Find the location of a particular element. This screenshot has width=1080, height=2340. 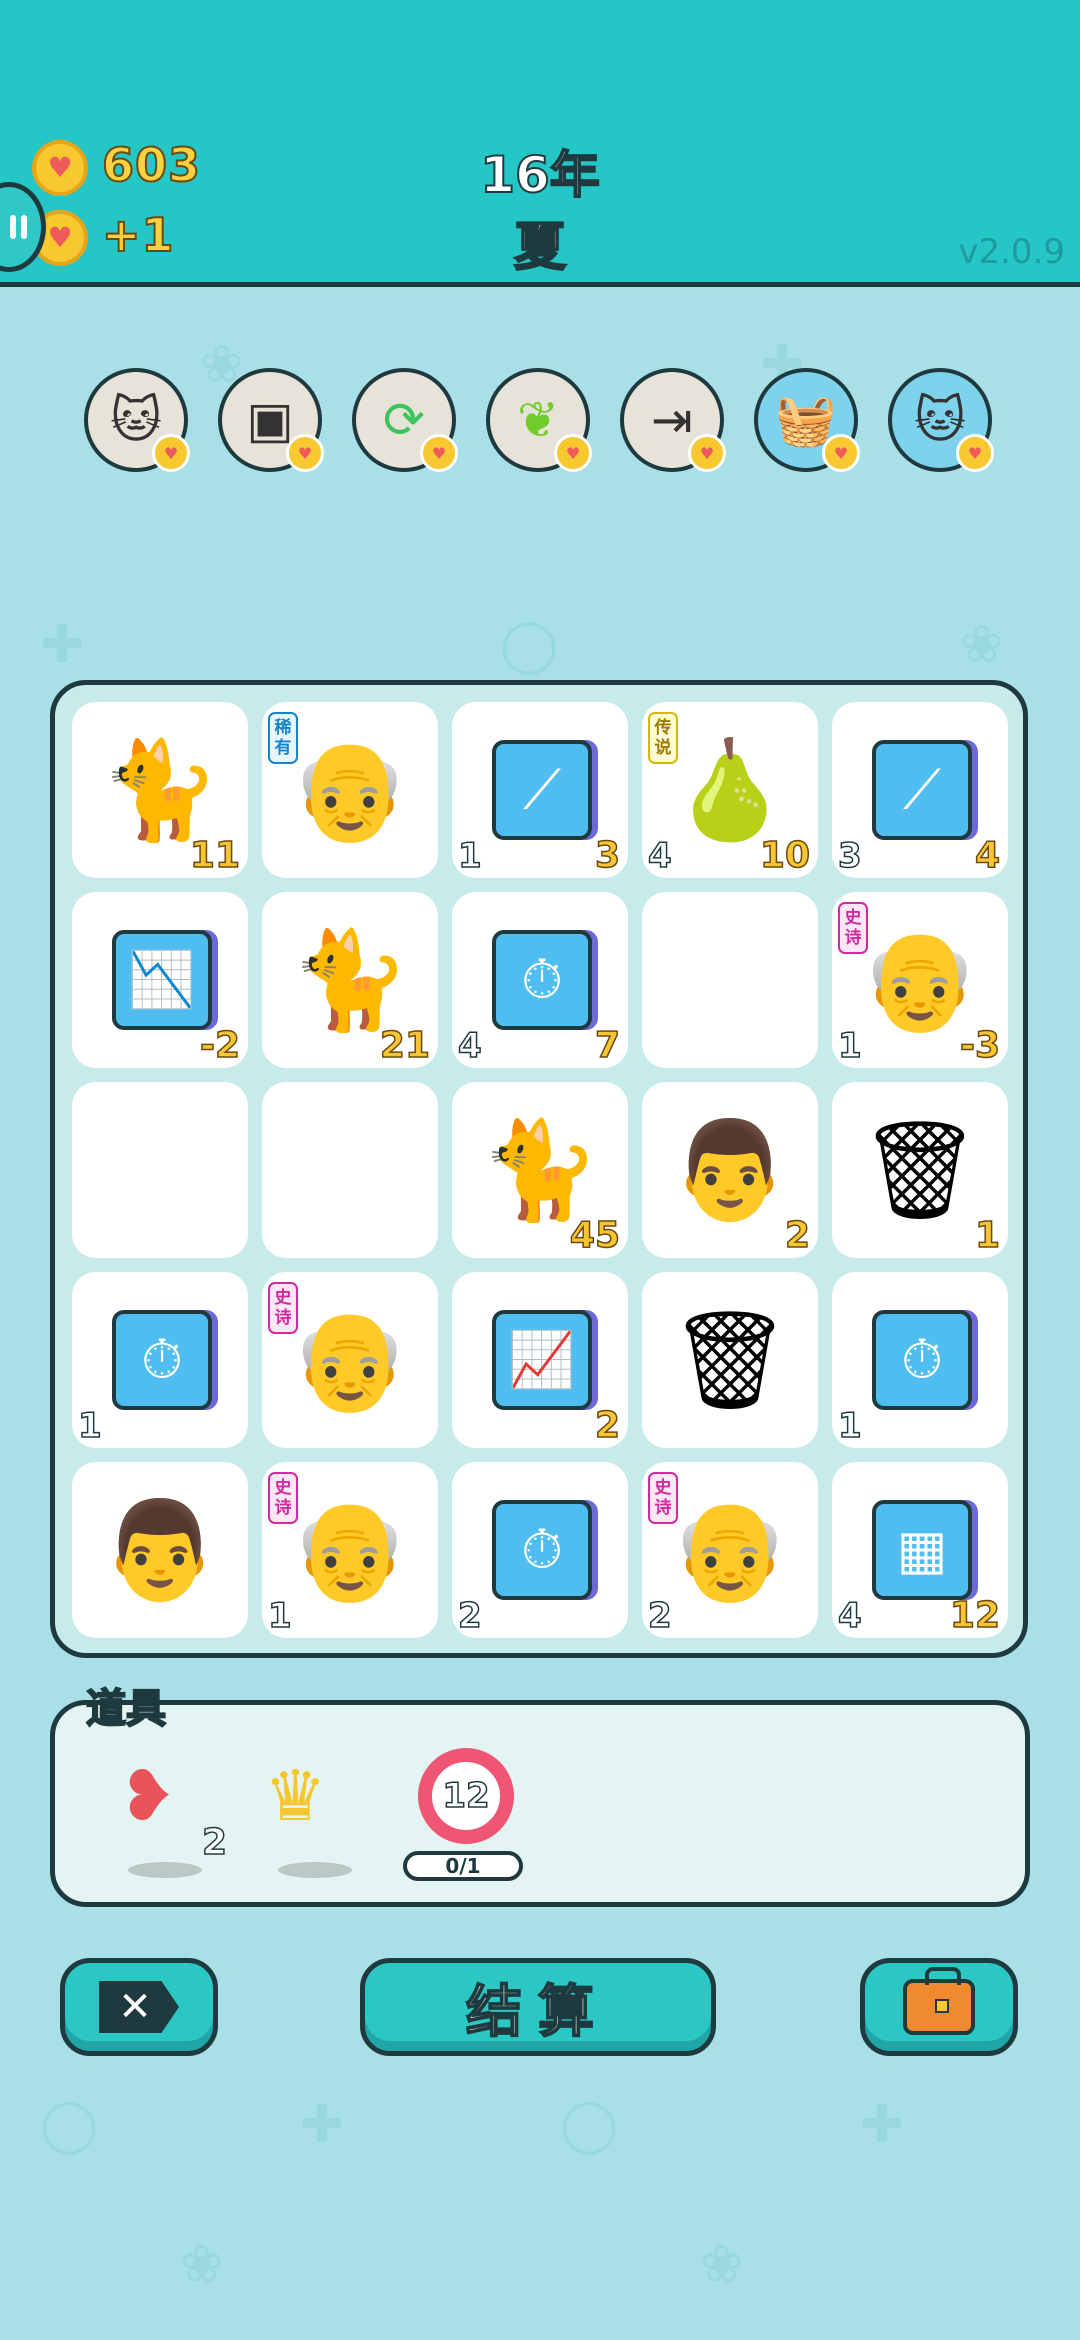

rising-chart-icon: 📈 is located at coordinates (542, 1360).